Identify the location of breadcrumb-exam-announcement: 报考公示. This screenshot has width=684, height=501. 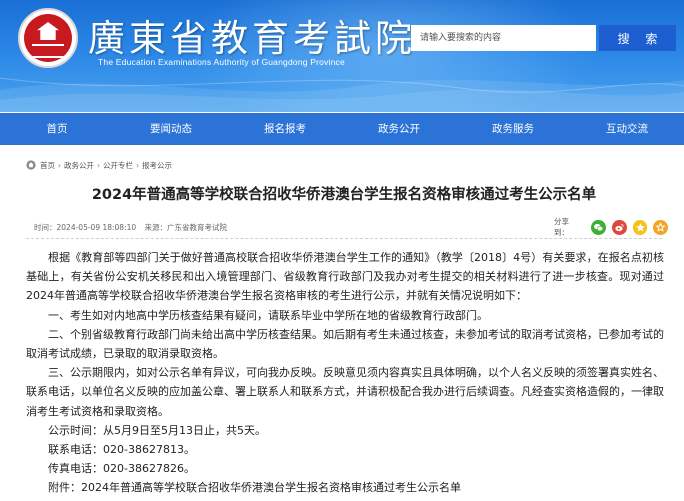
(157, 165).